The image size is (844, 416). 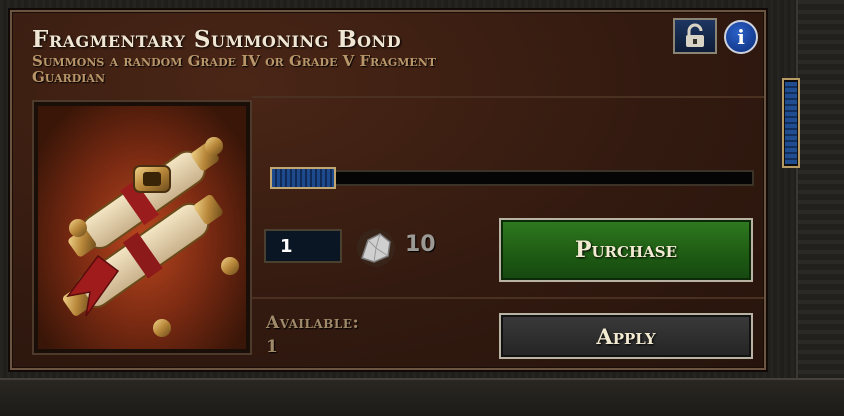 What do you see at coordinates (217, 39) in the screenshot?
I see `item-title: Fragmentary Summoning Bond` at bounding box center [217, 39].